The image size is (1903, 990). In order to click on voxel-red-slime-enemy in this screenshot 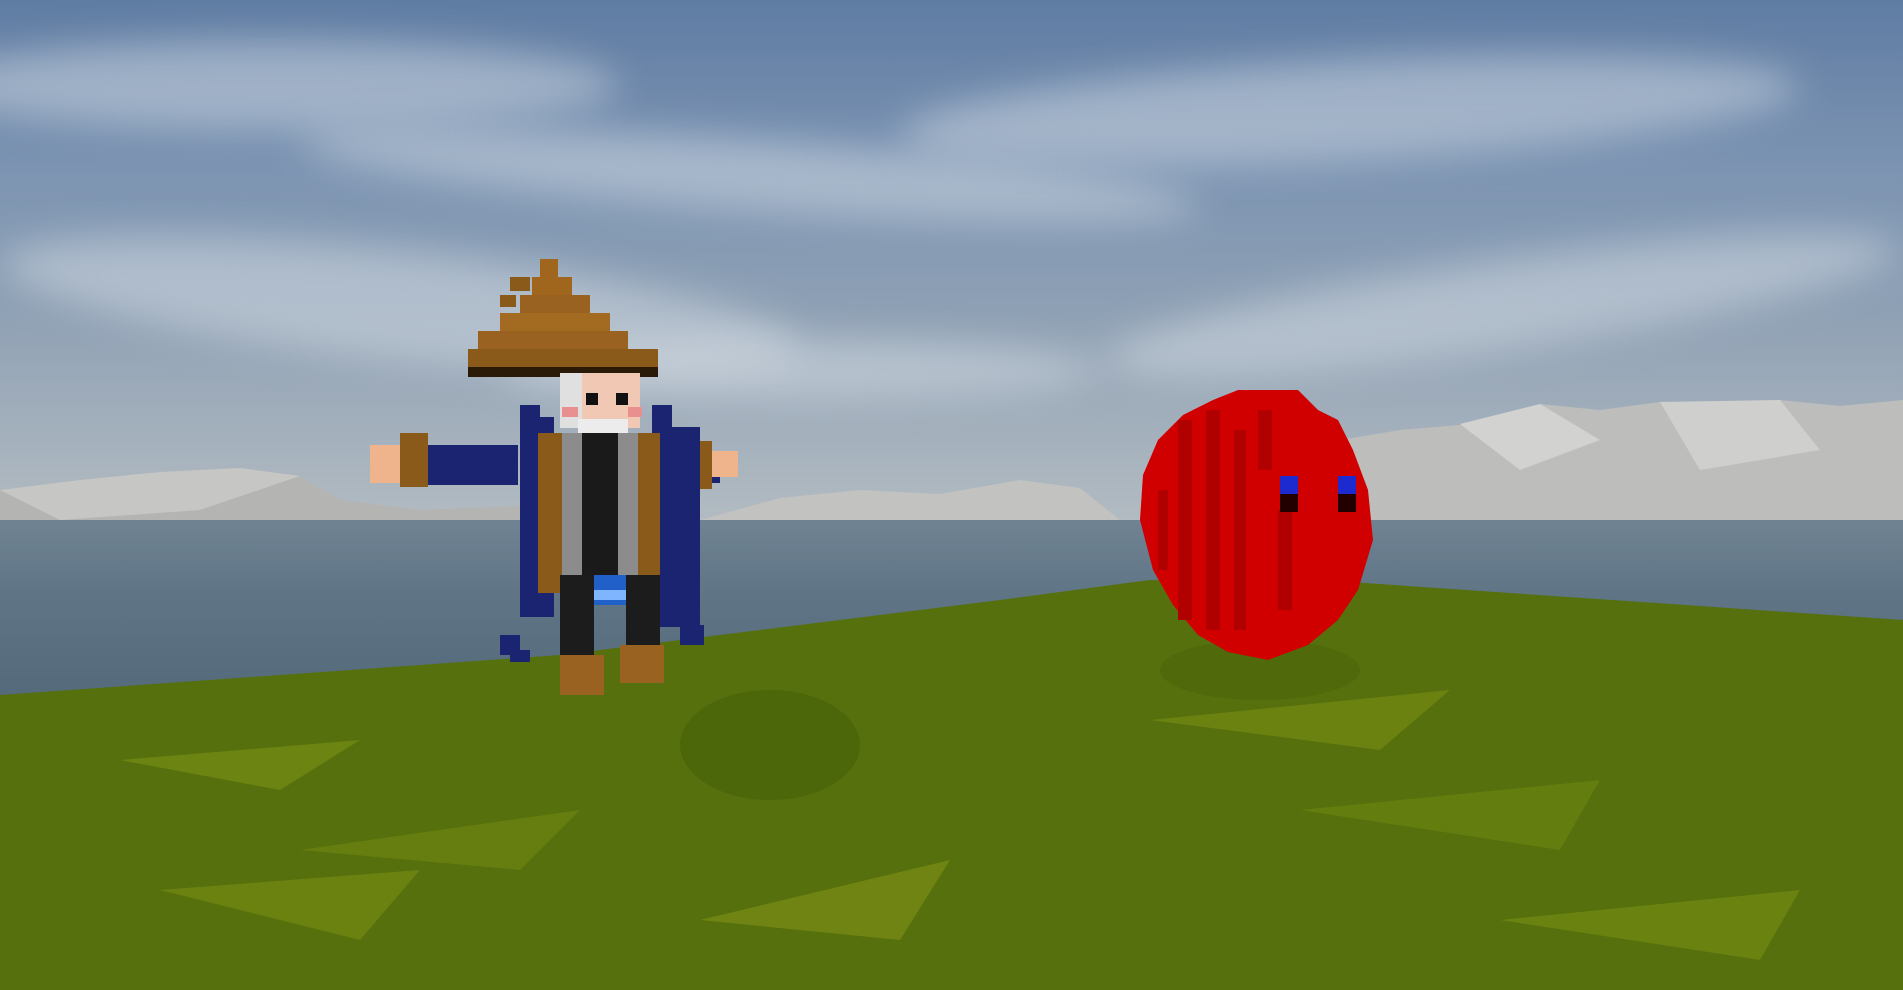, I will do `click(1260, 525)`.